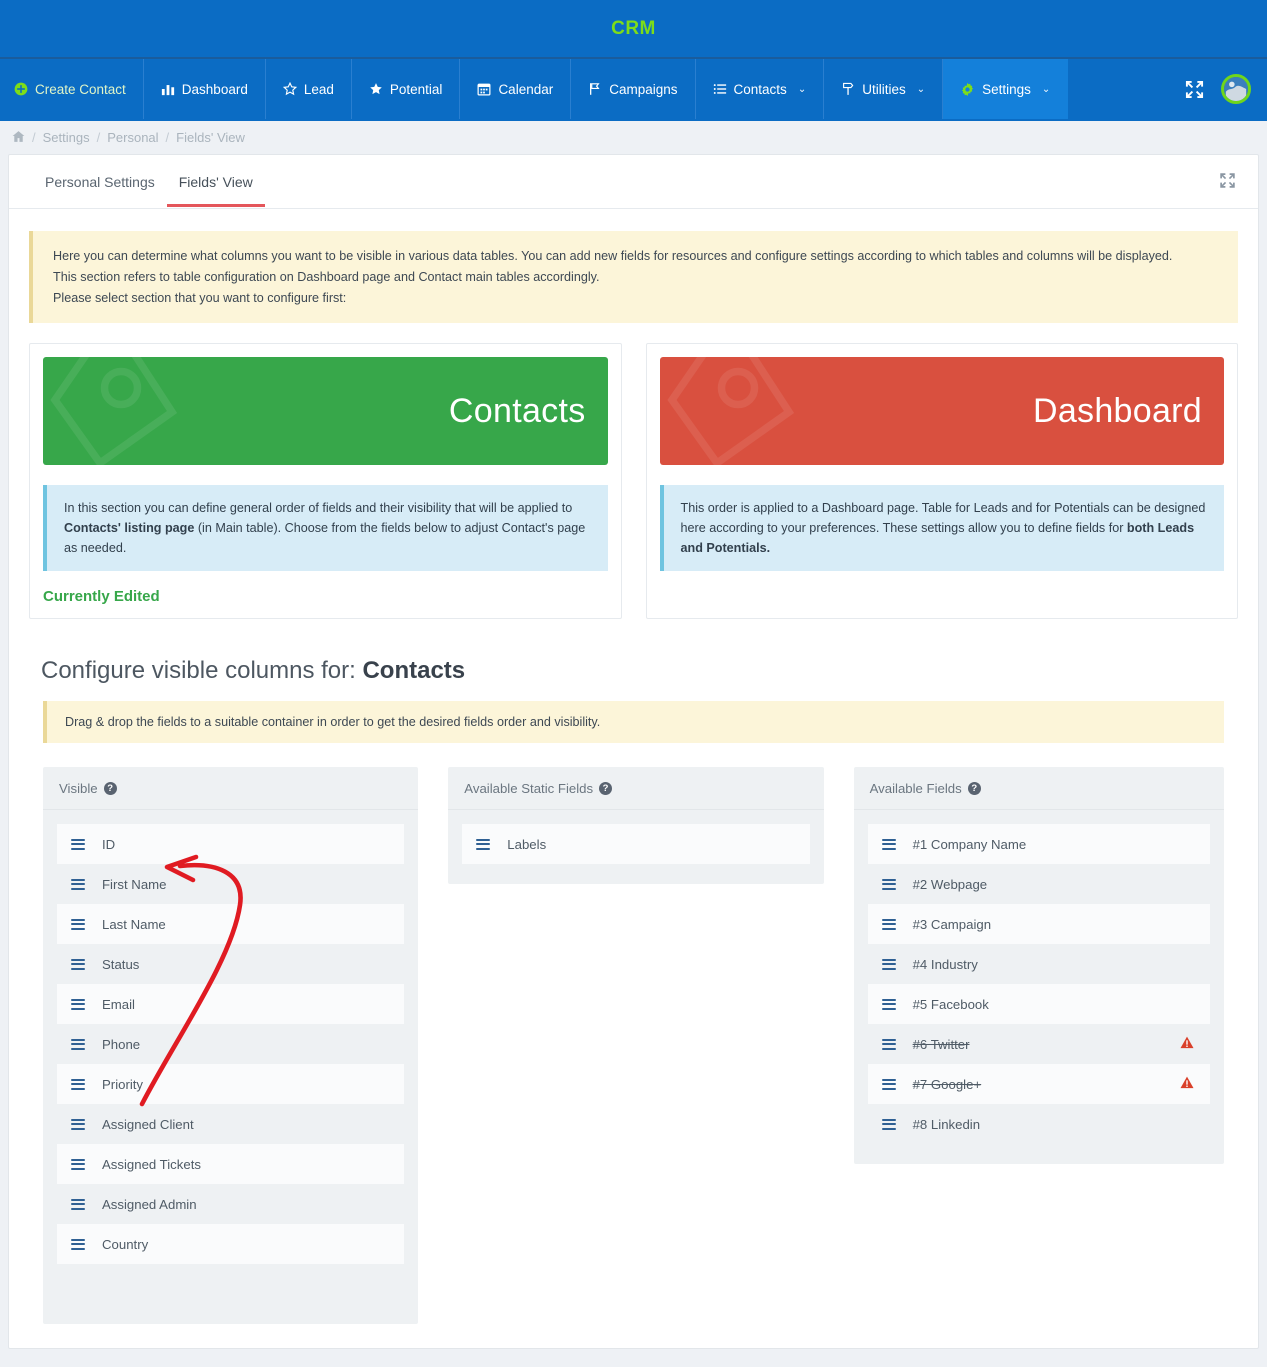 Image resolution: width=1267 pixels, height=1367 pixels. What do you see at coordinates (1039, 1044) in the screenshot?
I see `field-item: #6 Twitter` at bounding box center [1039, 1044].